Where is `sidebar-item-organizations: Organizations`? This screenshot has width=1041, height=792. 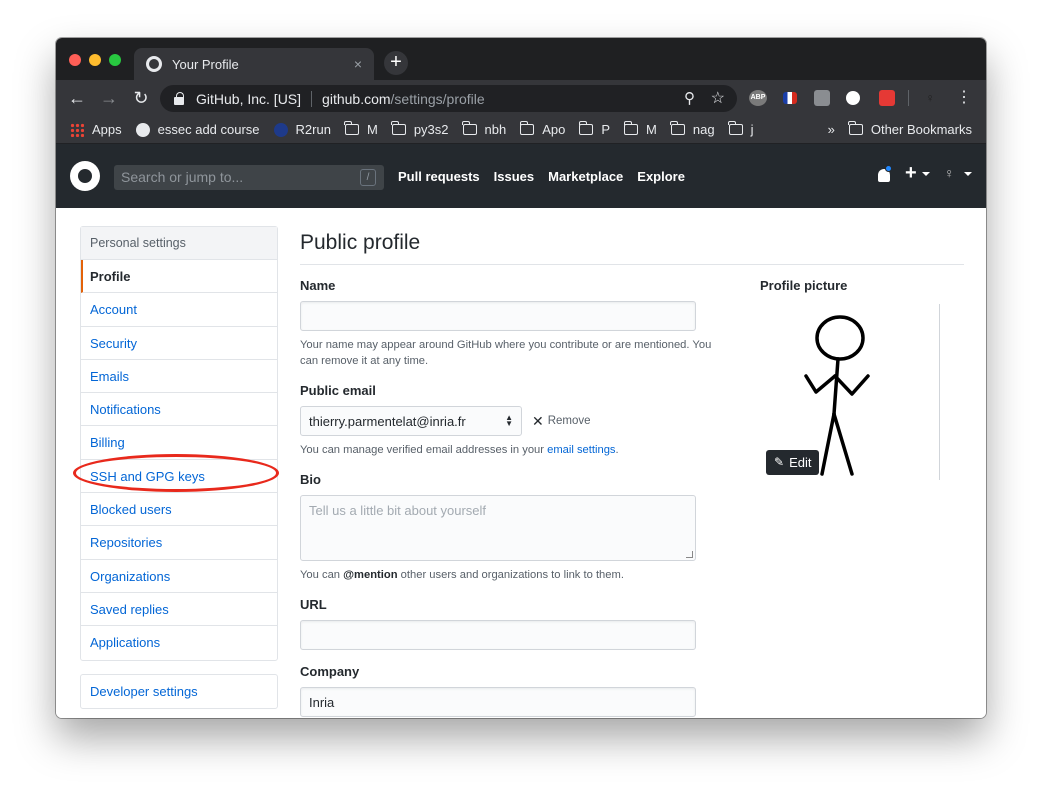 sidebar-item-organizations: Organizations is located at coordinates (179, 576).